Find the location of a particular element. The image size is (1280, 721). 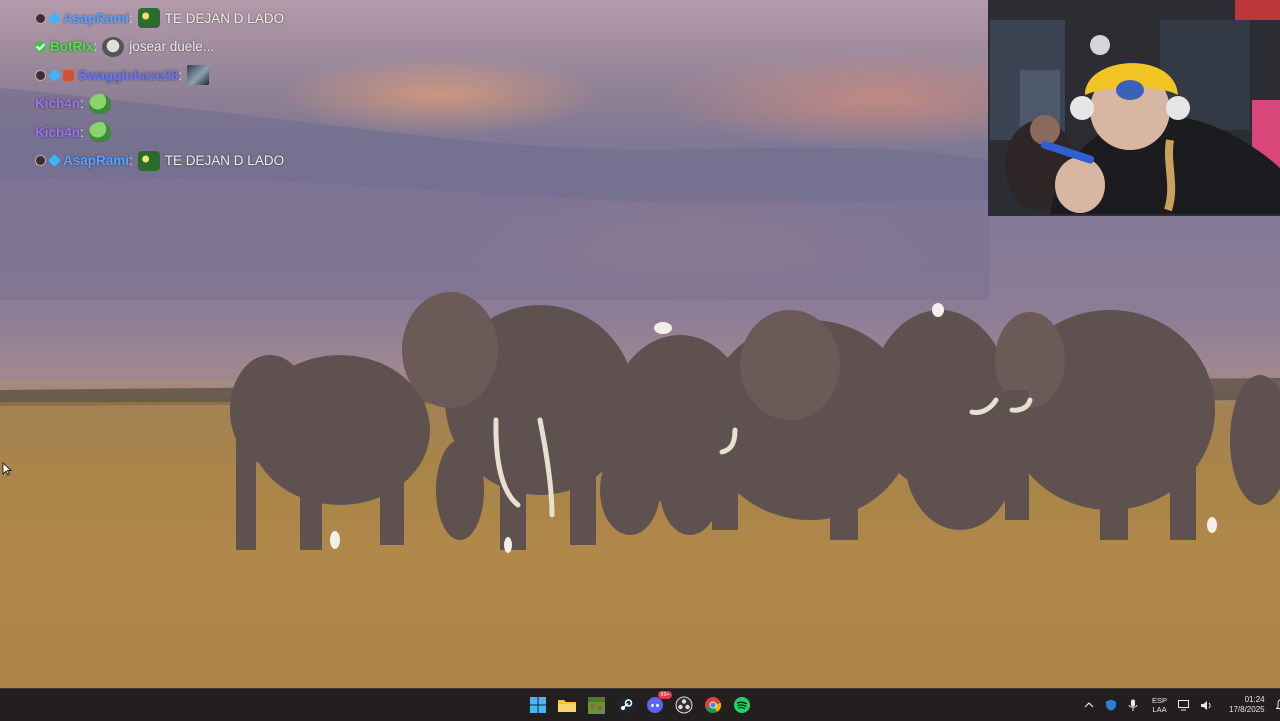

keyboard-layout-label: LAA is located at coordinates (1159, 709).